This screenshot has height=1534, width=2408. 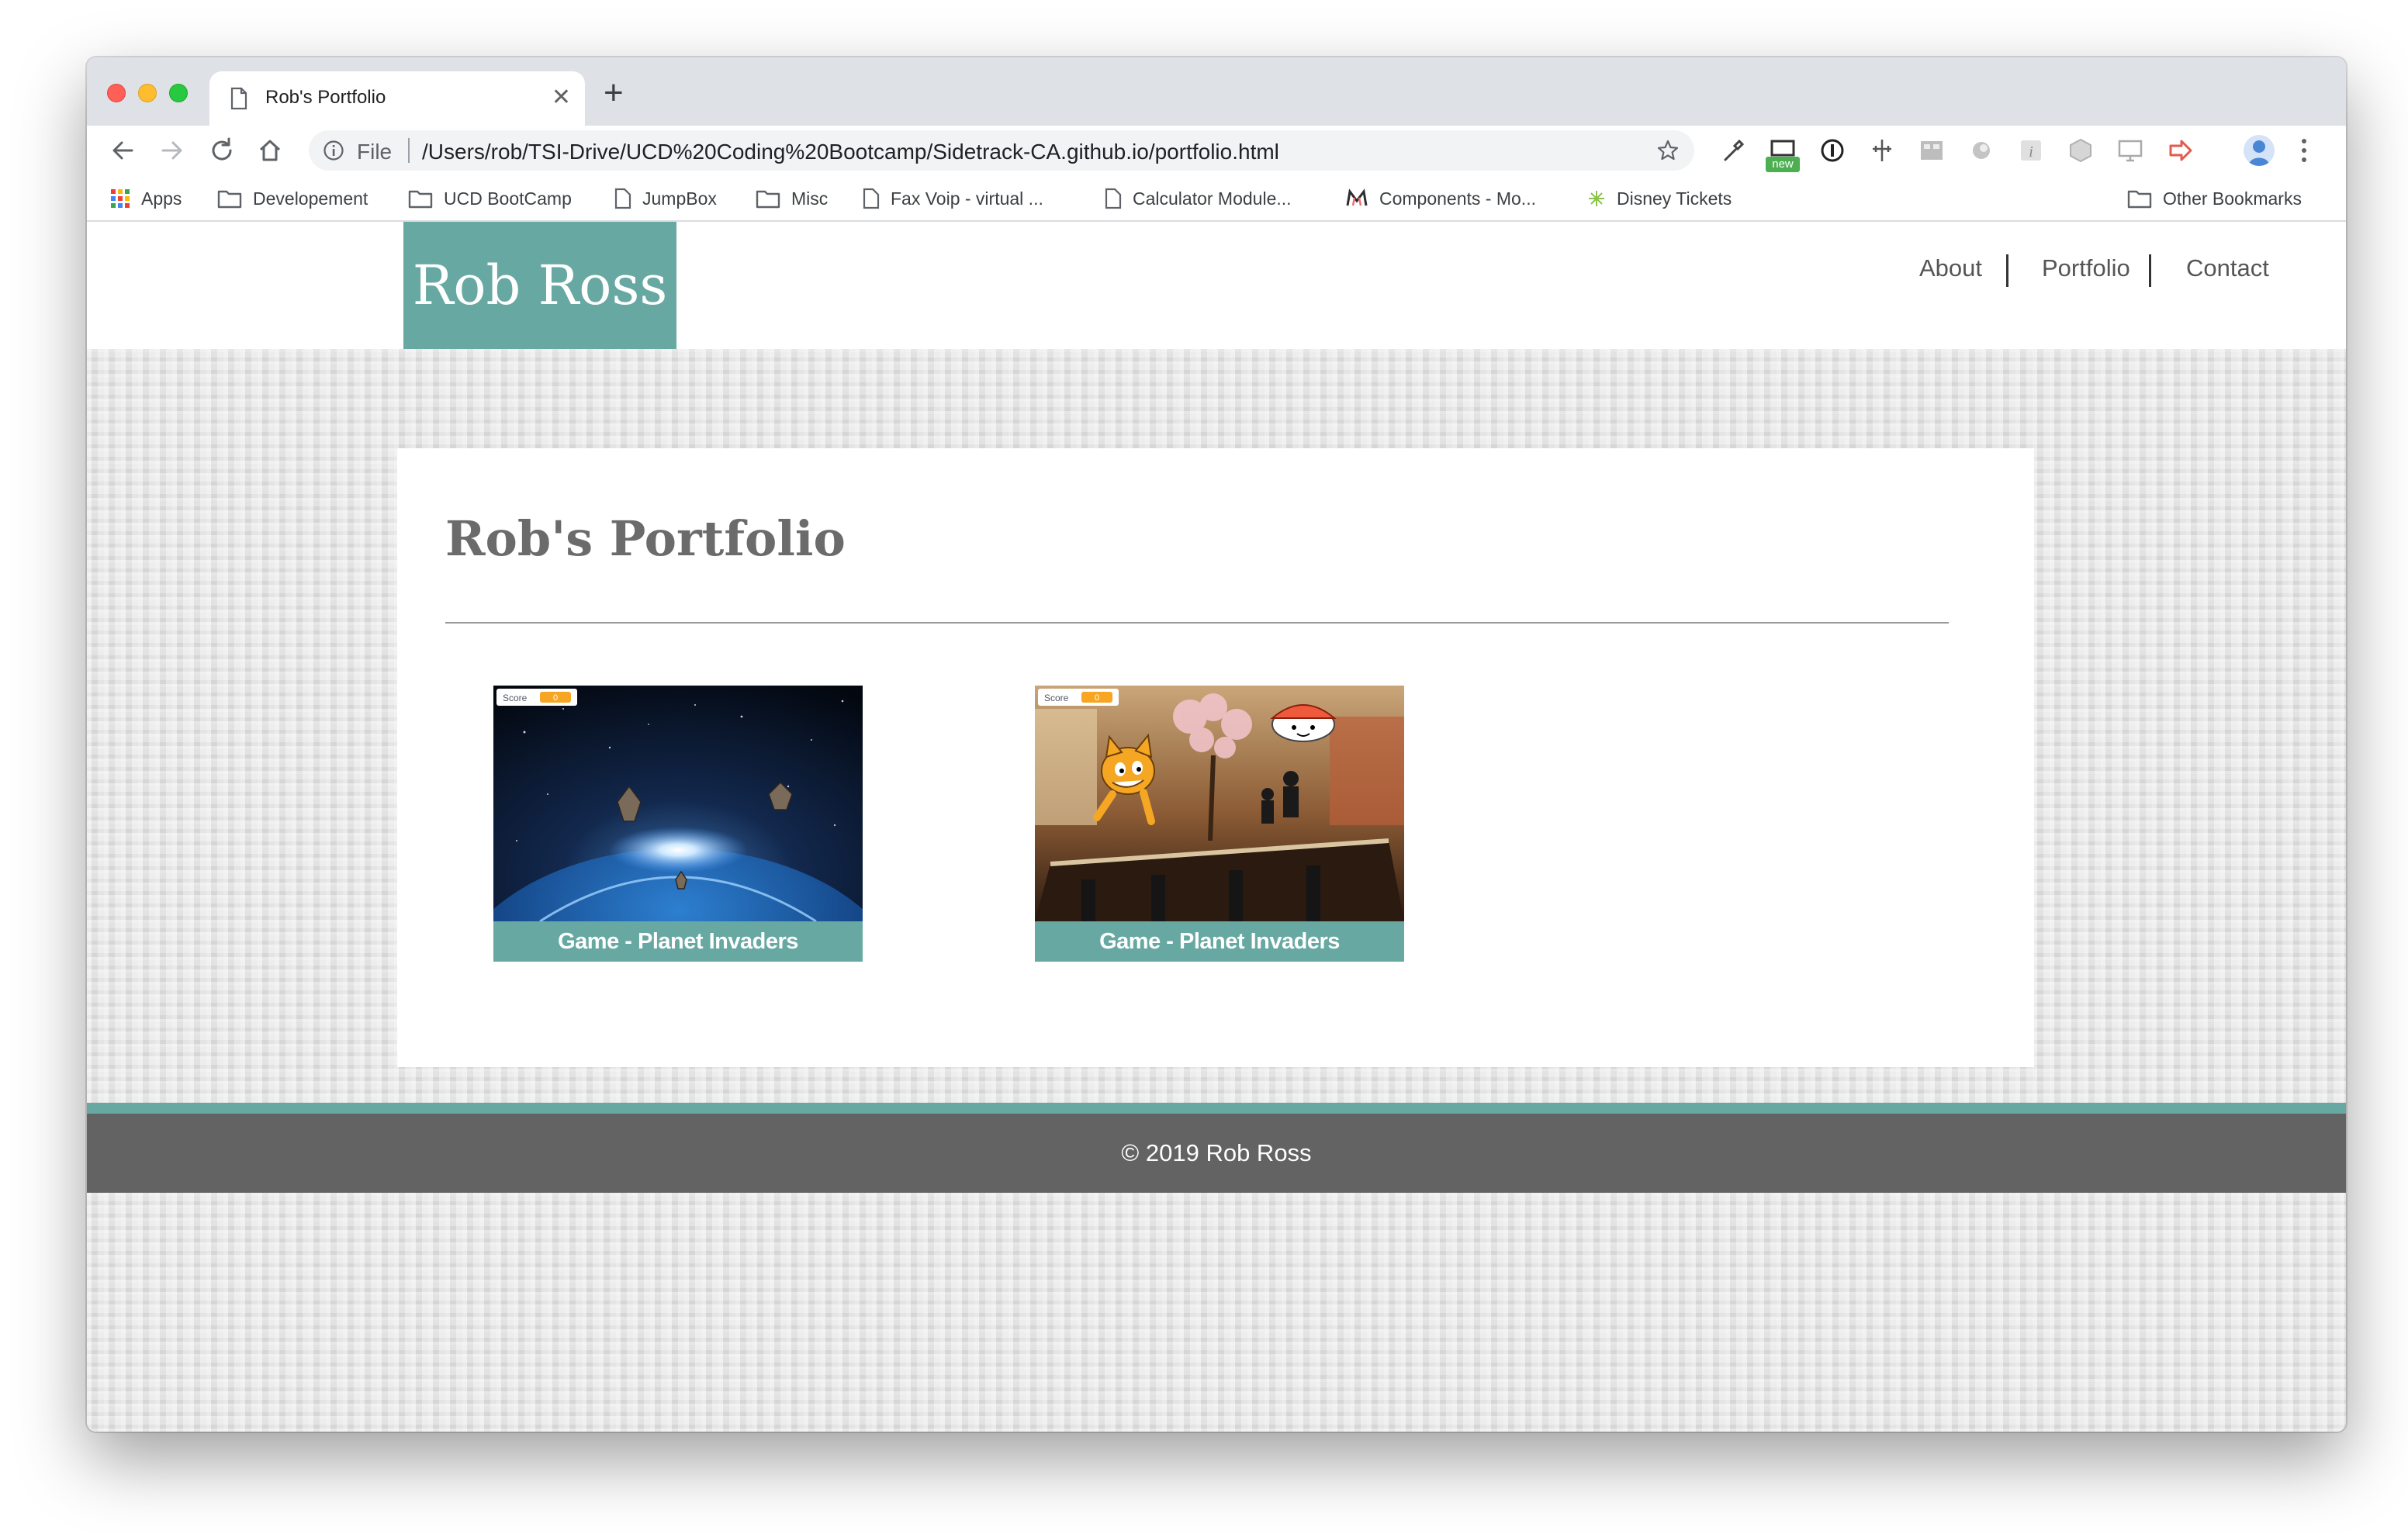 What do you see at coordinates (2130, 150) in the screenshot?
I see `monitor-icon` at bounding box center [2130, 150].